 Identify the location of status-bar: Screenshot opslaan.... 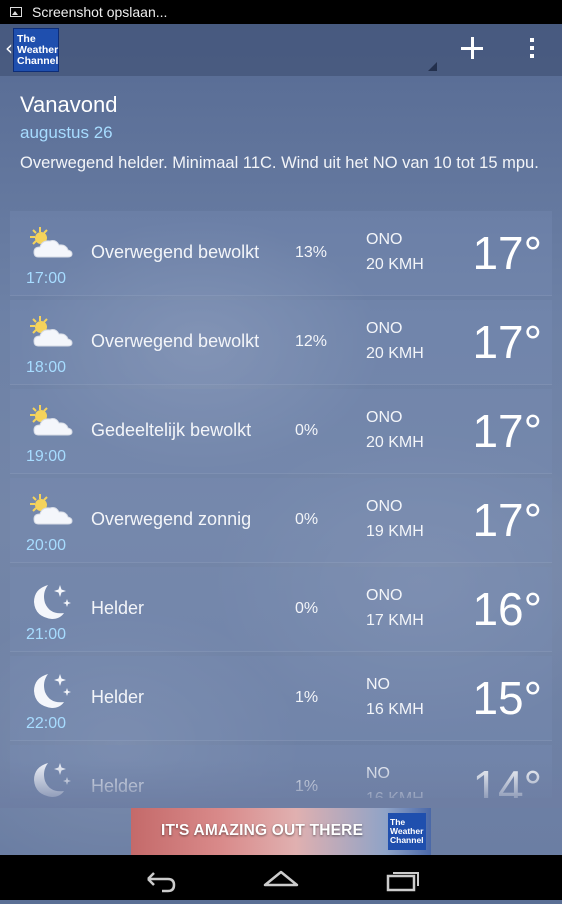
(281, 12).